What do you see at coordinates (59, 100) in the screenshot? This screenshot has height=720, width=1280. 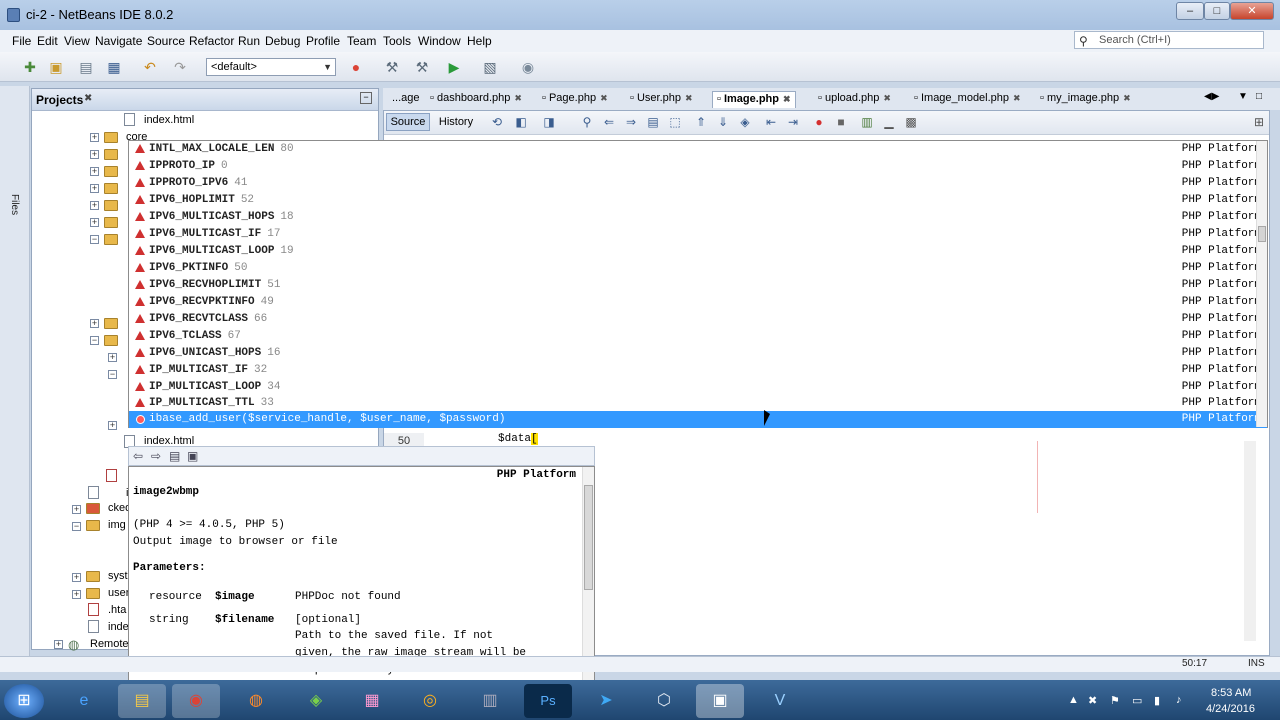 I see `projects-title: Projects` at bounding box center [59, 100].